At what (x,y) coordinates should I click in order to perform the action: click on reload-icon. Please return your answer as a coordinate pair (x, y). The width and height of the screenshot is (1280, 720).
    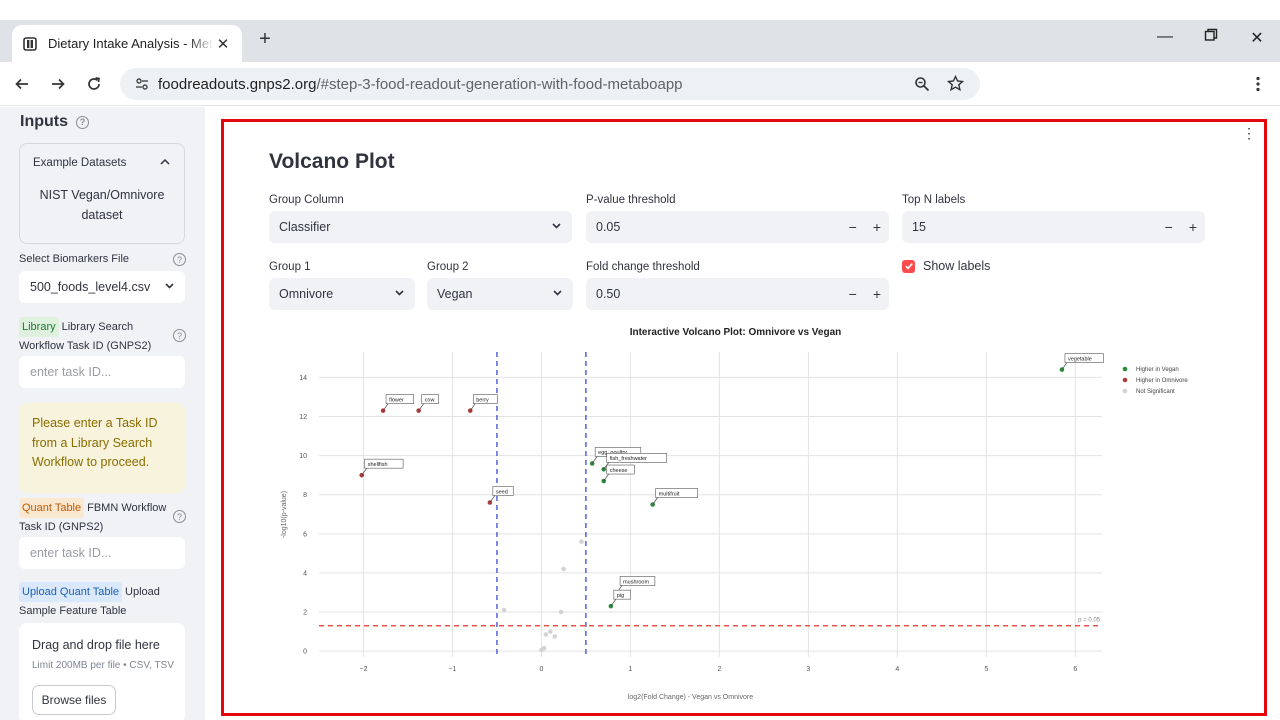
    Looking at the image, I should click on (94, 84).